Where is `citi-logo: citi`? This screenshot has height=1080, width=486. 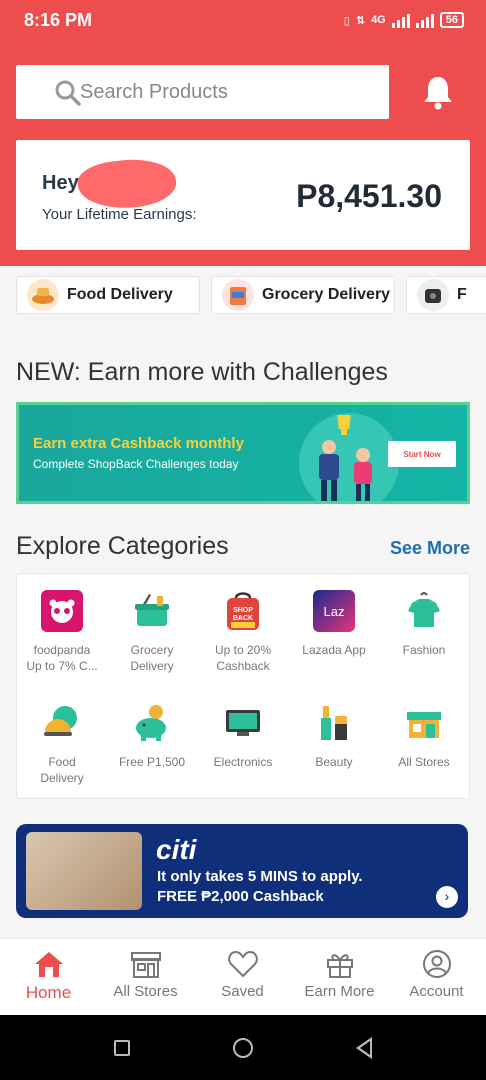 citi-logo: citi is located at coordinates (176, 849).